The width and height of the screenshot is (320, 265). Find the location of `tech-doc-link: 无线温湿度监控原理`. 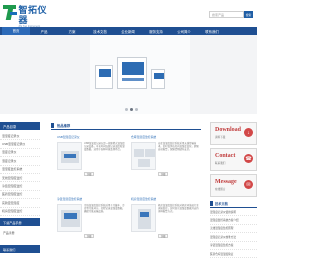

tech-doc-link: 无线温湿度监控原理 is located at coordinates (233, 229).